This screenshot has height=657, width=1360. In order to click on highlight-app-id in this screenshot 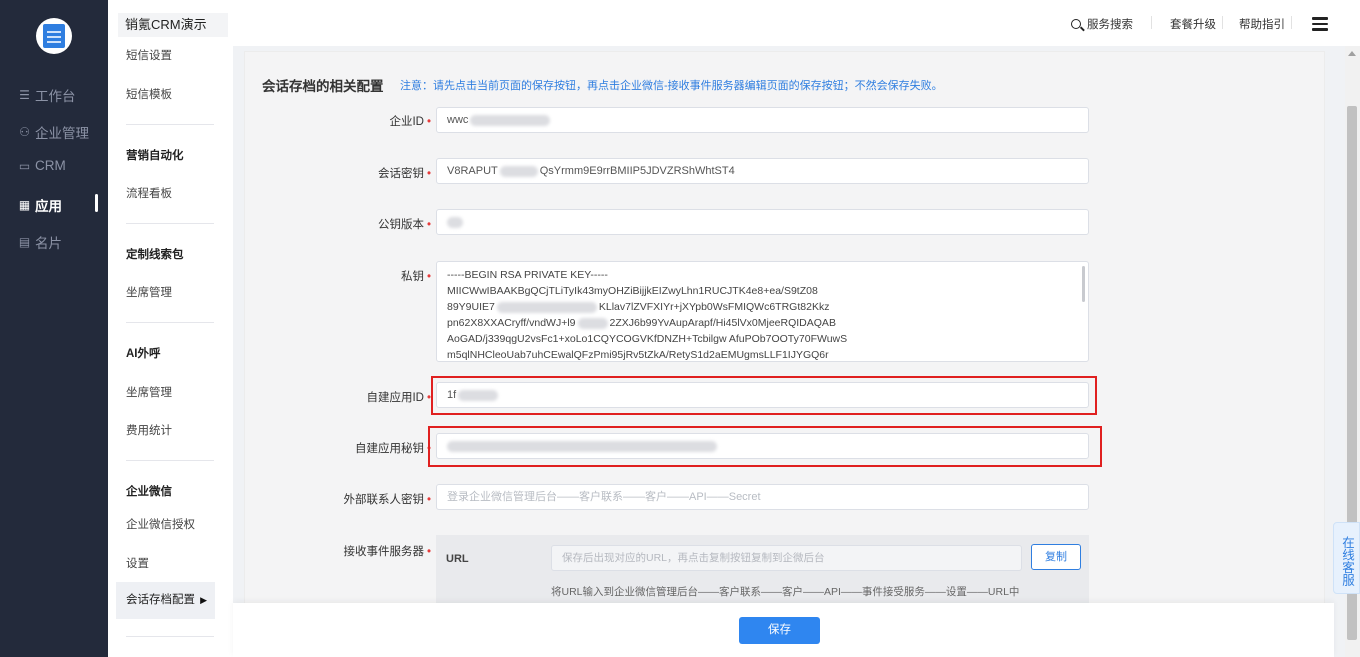, I will do `click(764, 395)`.